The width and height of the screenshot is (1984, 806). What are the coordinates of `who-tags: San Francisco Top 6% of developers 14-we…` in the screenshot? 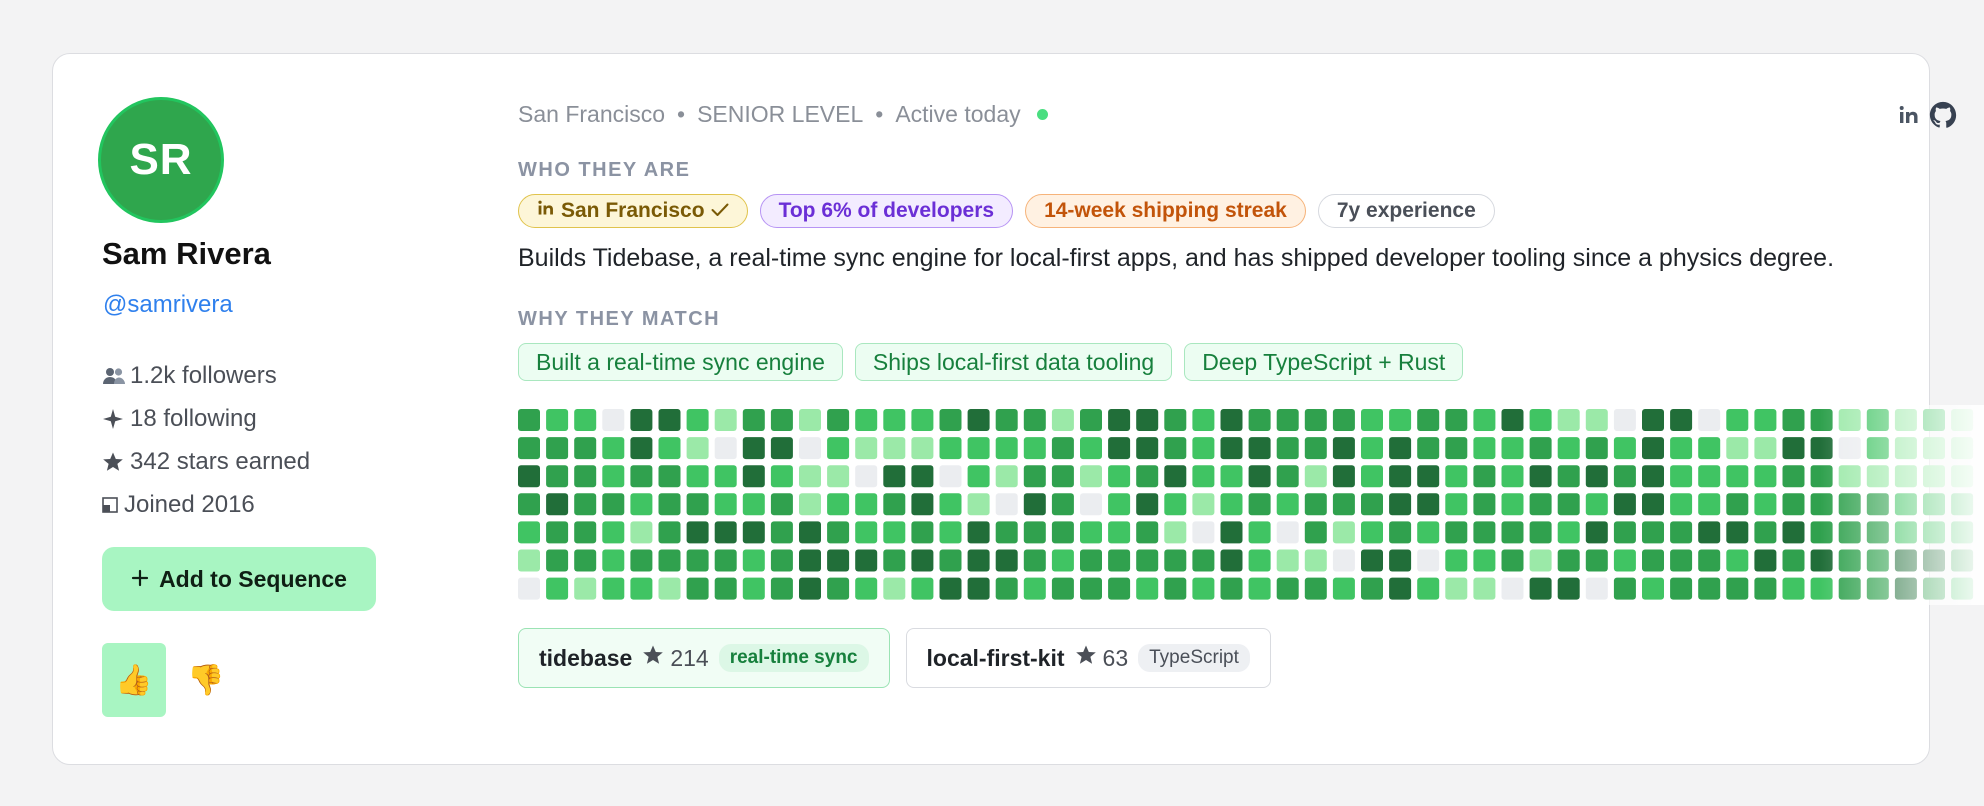 It's located at (1006, 211).